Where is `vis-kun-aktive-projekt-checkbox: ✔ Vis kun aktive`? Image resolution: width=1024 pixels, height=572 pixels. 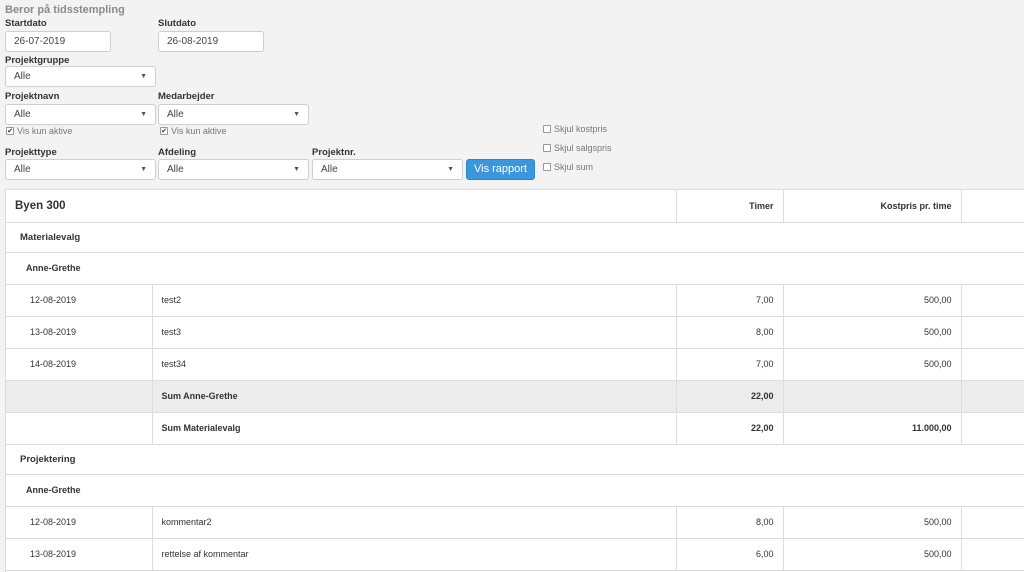
vis-kun-aktive-projekt-checkbox: ✔ Vis kun aktive is located at coordinates (39, 131).